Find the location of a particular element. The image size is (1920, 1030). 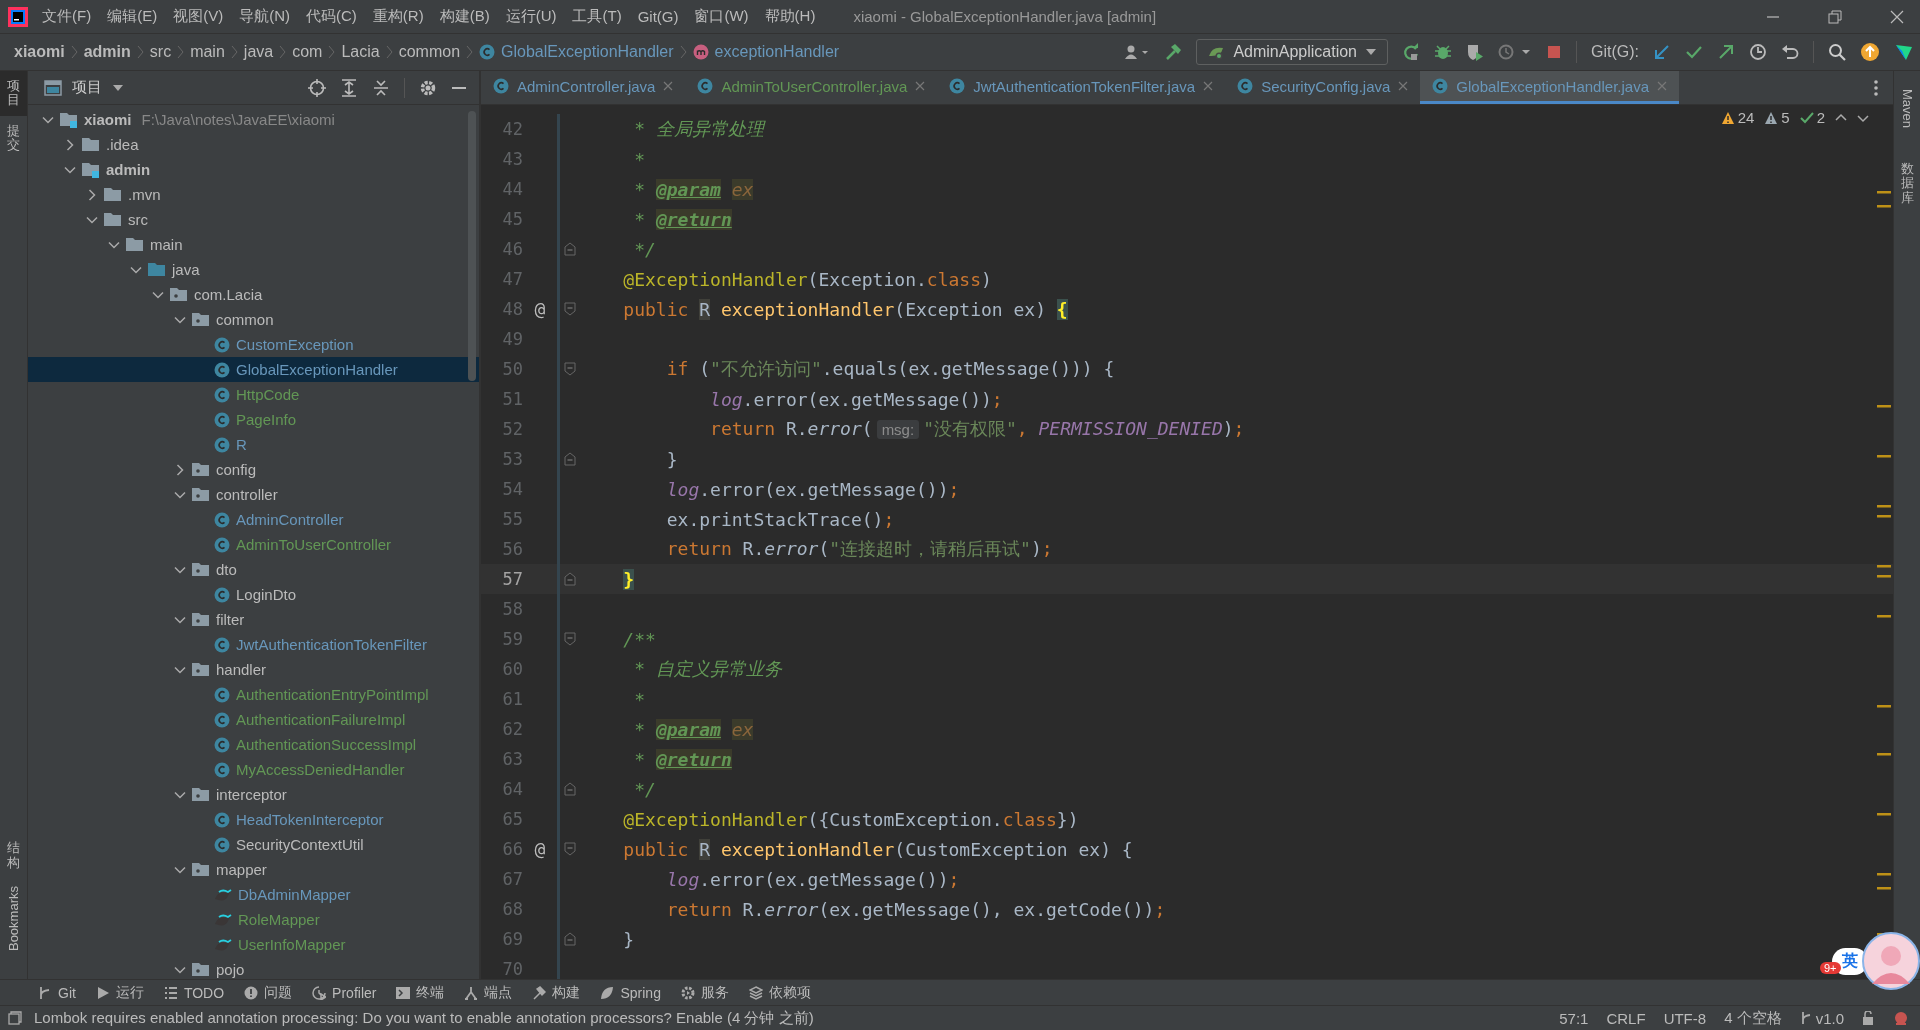

restore-icon is located at coordinates (1835, 16).